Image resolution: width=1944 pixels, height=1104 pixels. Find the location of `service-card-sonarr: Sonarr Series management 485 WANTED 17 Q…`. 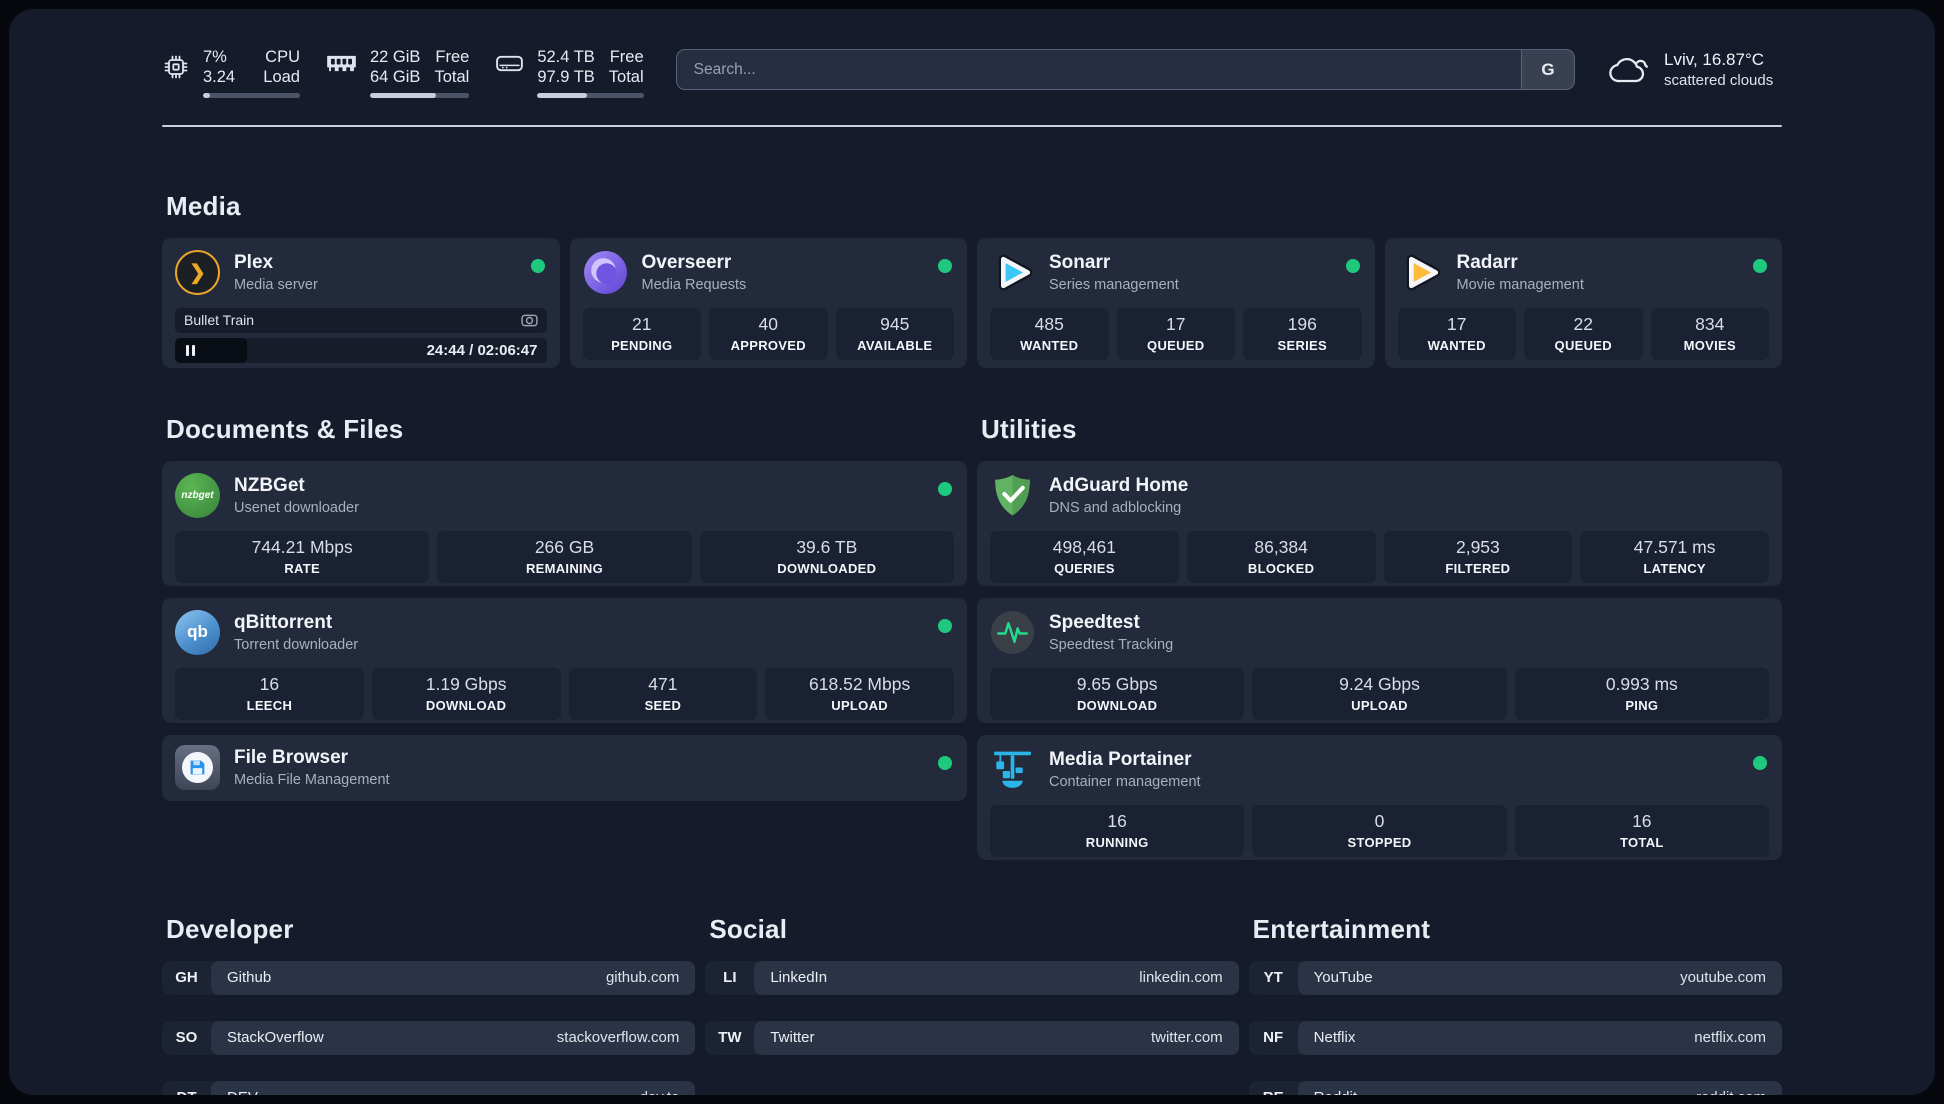

service-card-sonarr: Sonarr Series management 485 WANTED 17 Q… is located at coordinates (1176, 302).